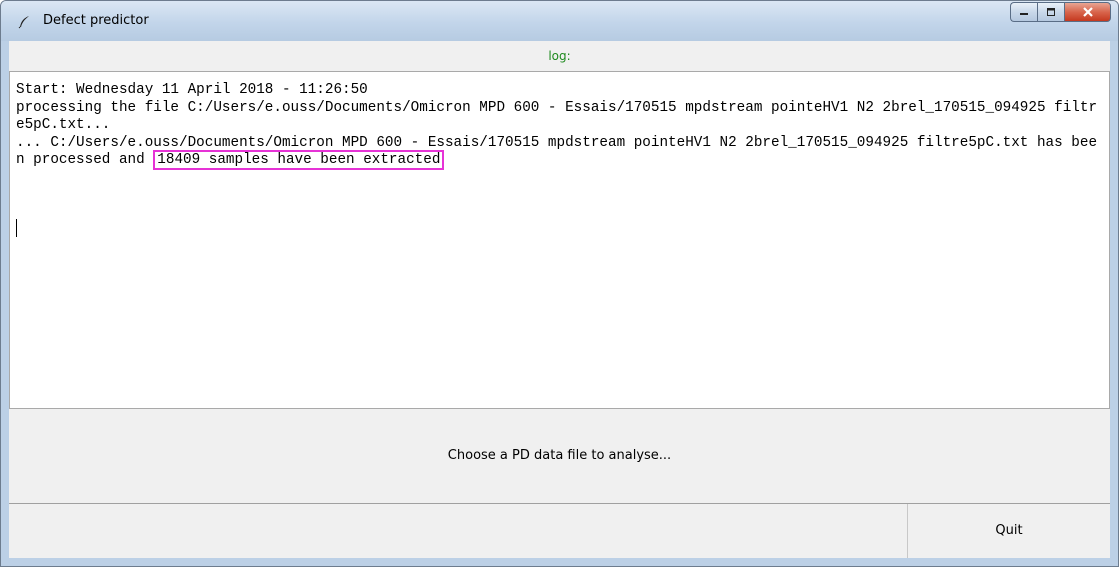 The image size is (1119, 567). I want to click on bottom-row: Quit, so click(559, 531).